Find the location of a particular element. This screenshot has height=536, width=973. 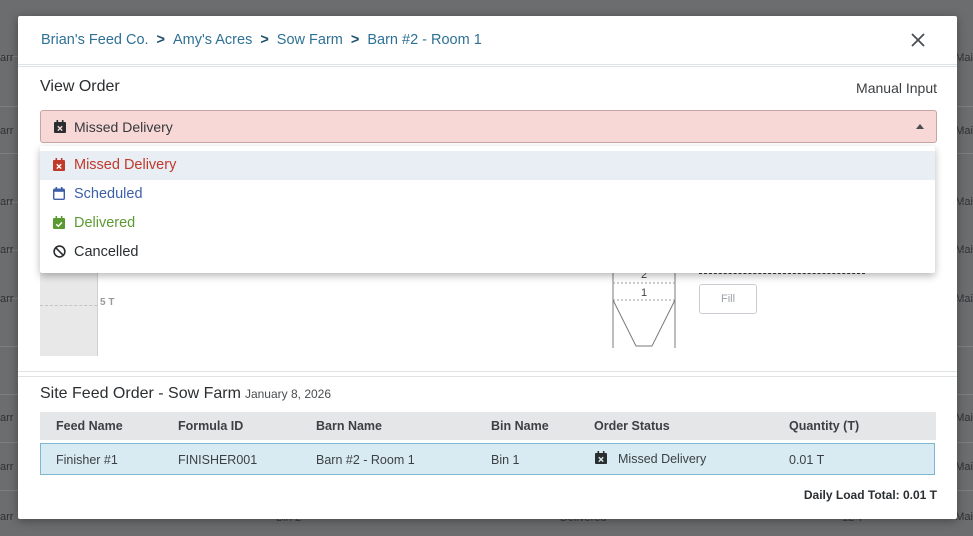

menu-item-label: Missed Delivery is located at coordinates (125, 165).